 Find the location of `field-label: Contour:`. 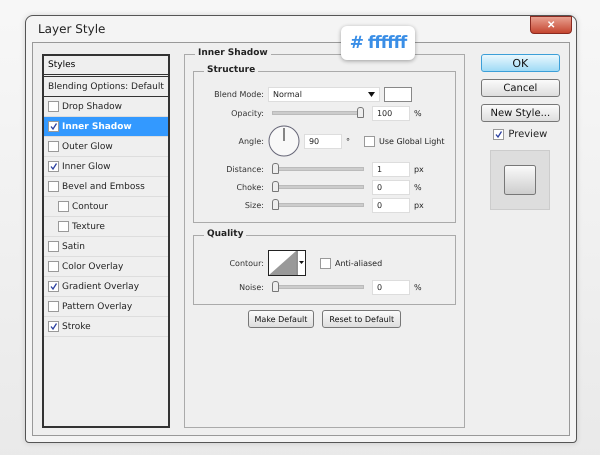

field-label: Contour: is located at coordinates (246, 263).